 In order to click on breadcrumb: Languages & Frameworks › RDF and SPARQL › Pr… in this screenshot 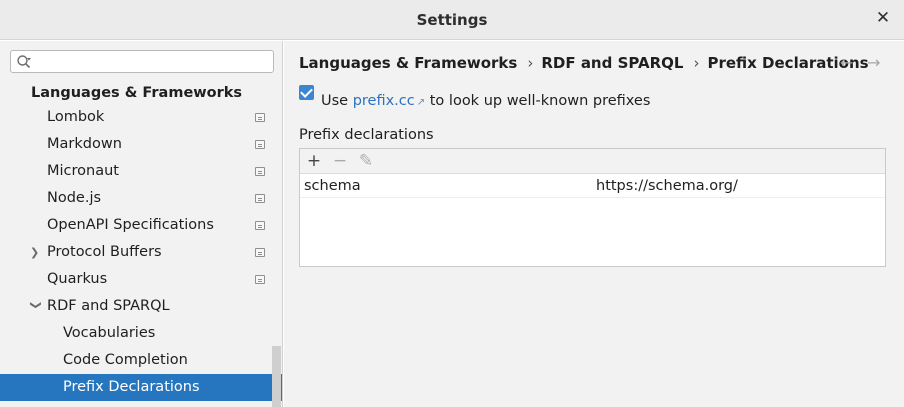, I will do `click(584, 63)`.